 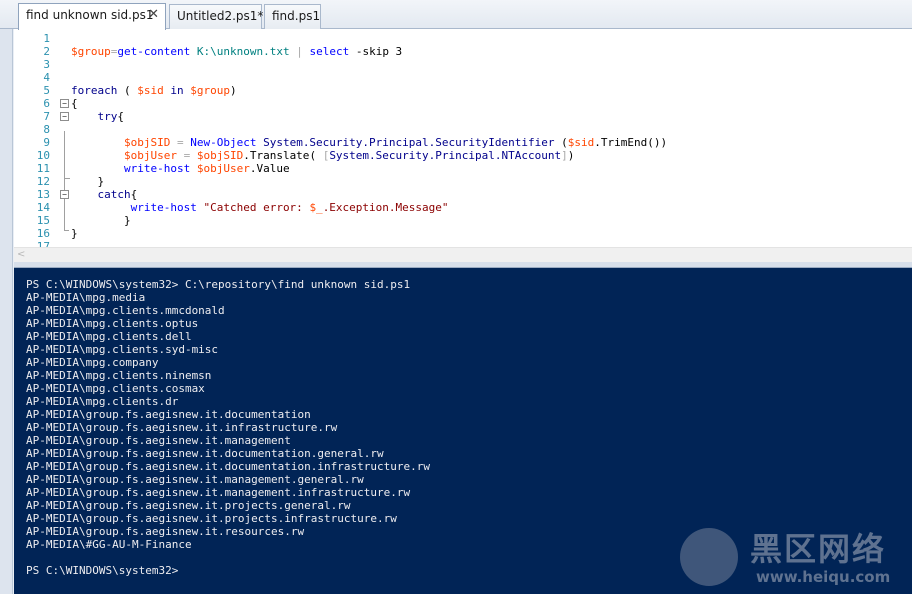 What do you see at coordinates (43, 243) in the screenshot?
I see `line-number: 17` at bounding box center [43, 243].